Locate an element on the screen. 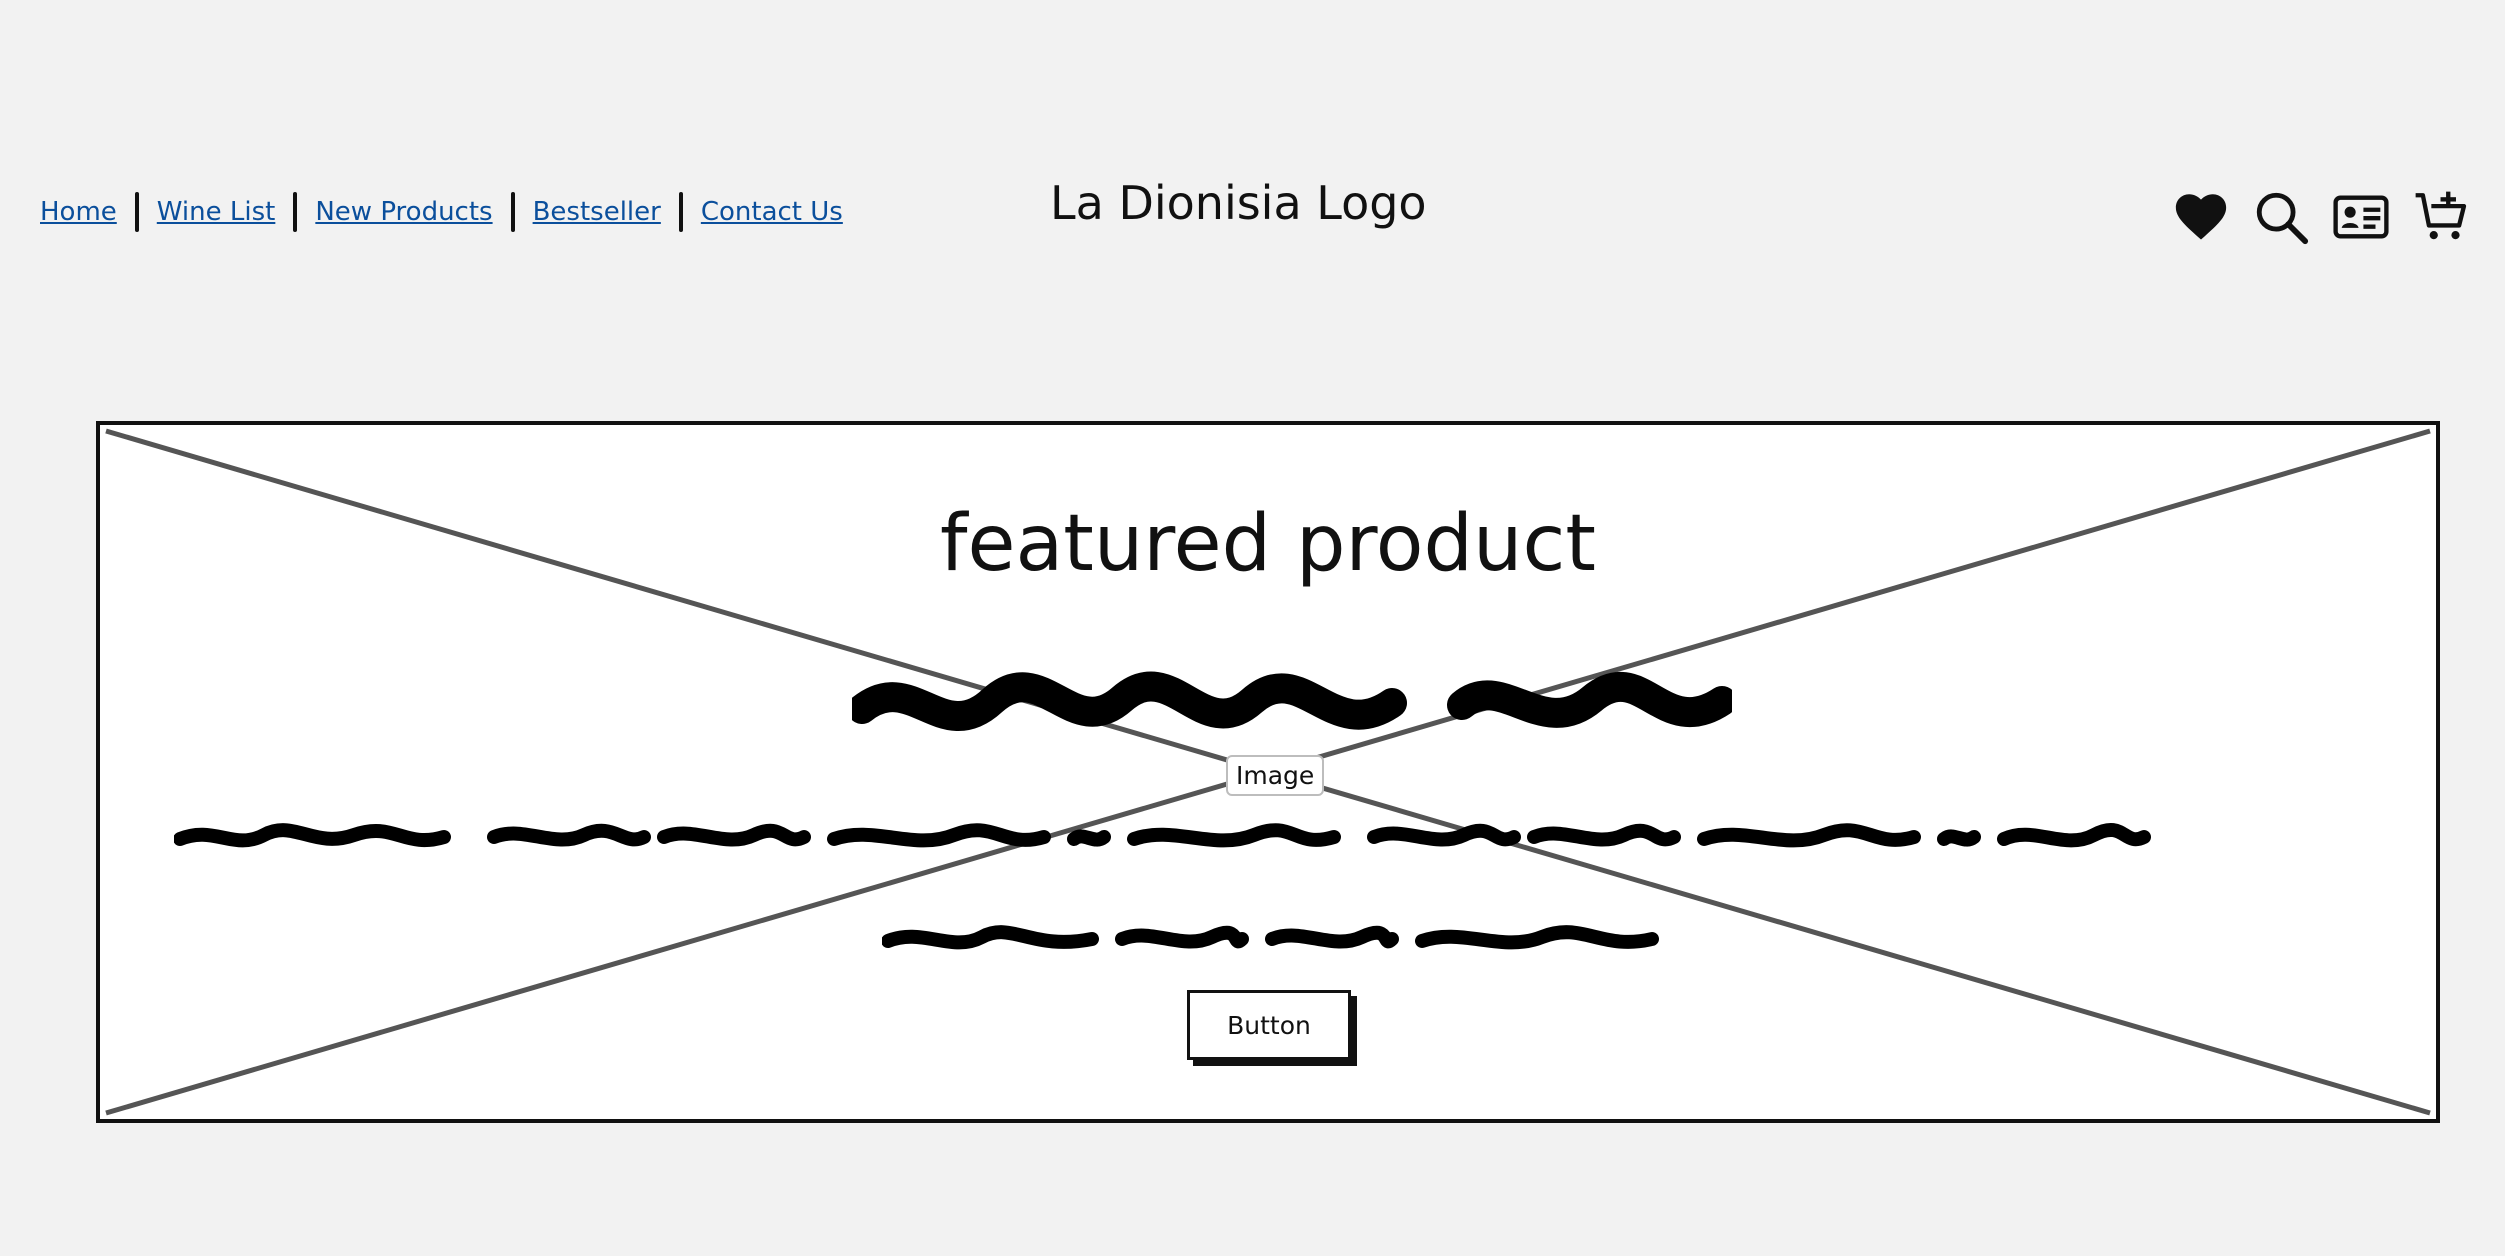  nav-link-wine-list: Wine List is located at coordinates (216, 212).